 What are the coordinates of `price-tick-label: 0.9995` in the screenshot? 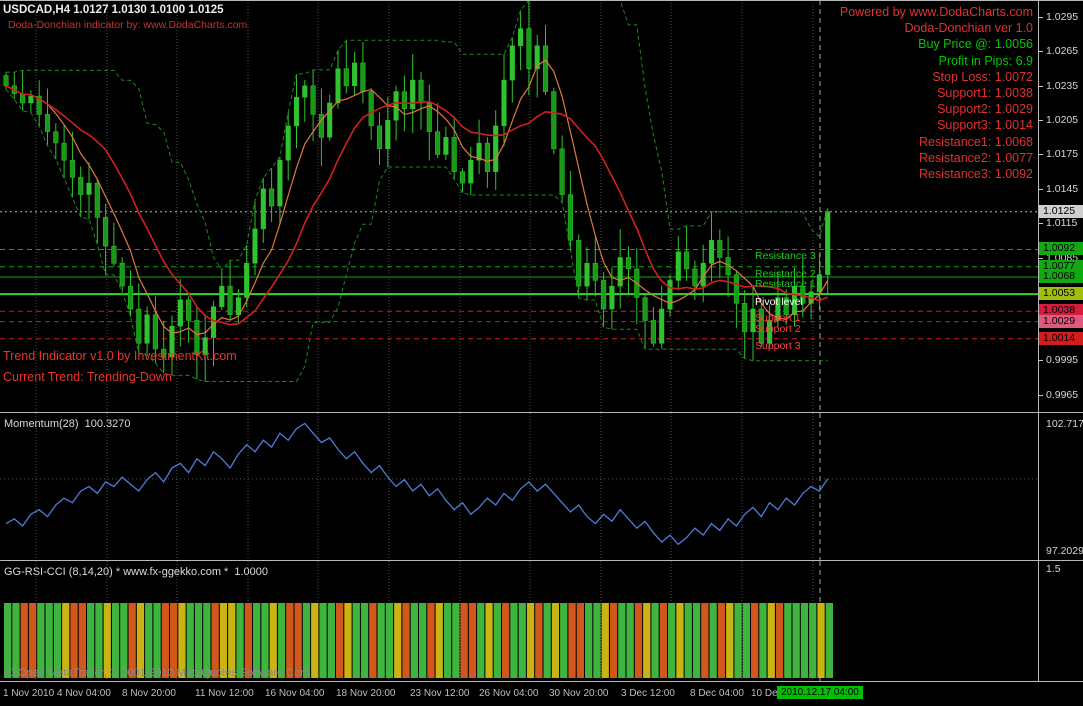 It's located at (1062, 360).